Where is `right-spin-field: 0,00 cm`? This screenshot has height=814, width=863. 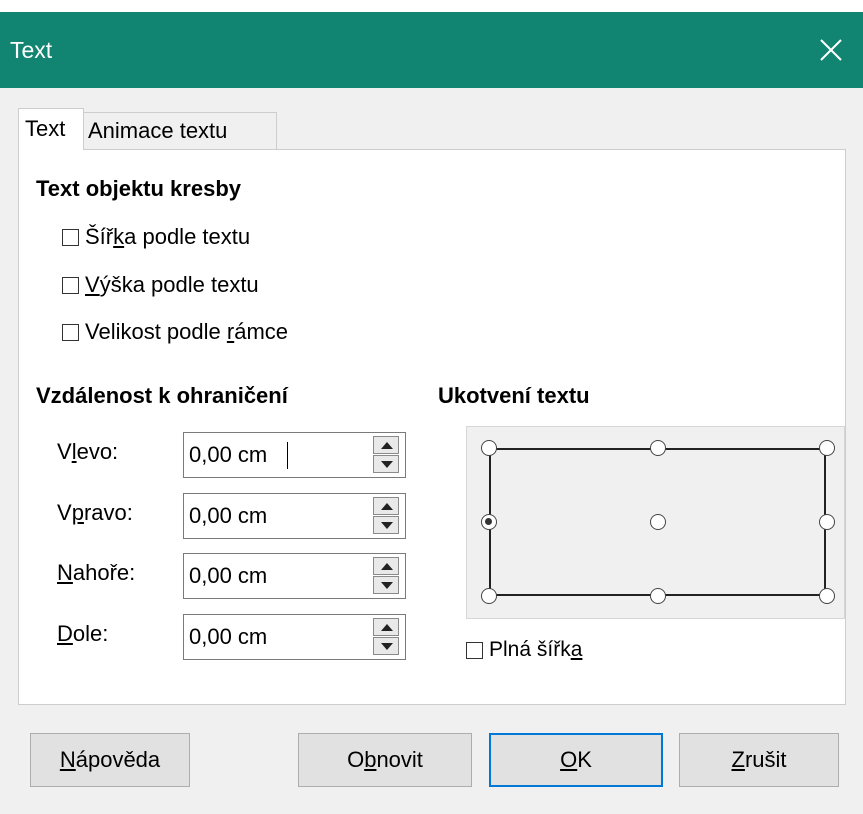
right-spin-field: 0,00 cm is located at coordinates (294, 516).